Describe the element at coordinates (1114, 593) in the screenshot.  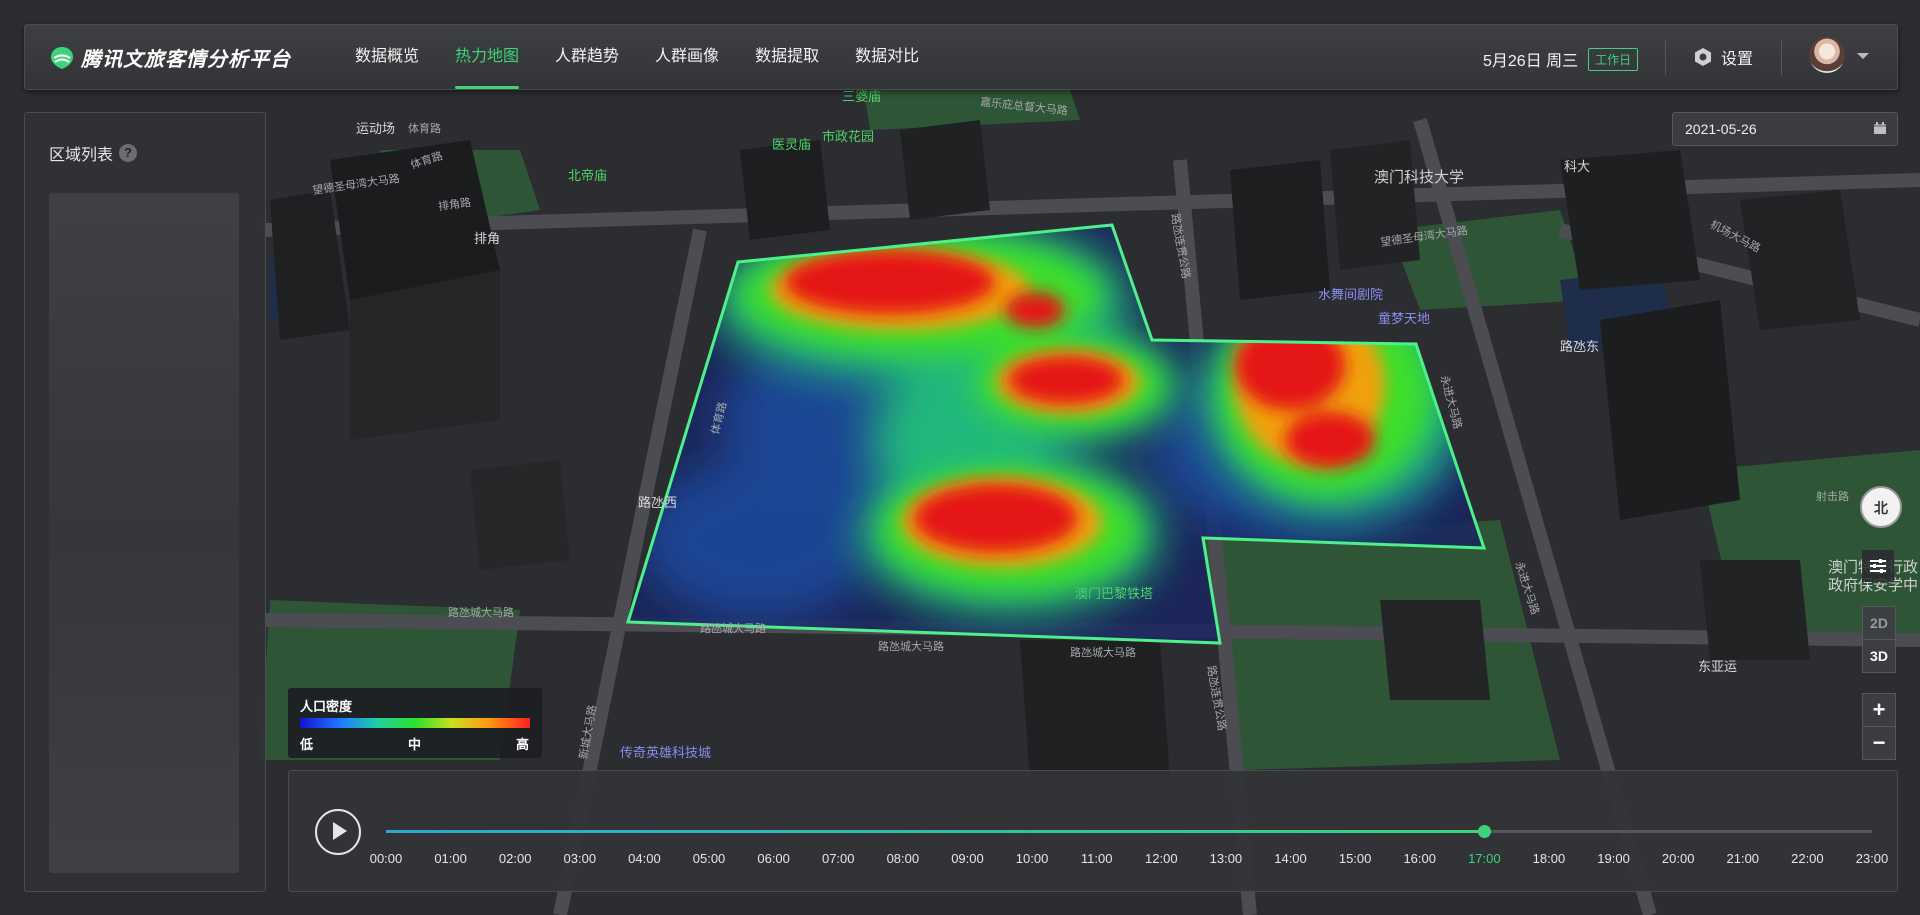
I see `map-label: 澳门巴黎铁塔` at that location.